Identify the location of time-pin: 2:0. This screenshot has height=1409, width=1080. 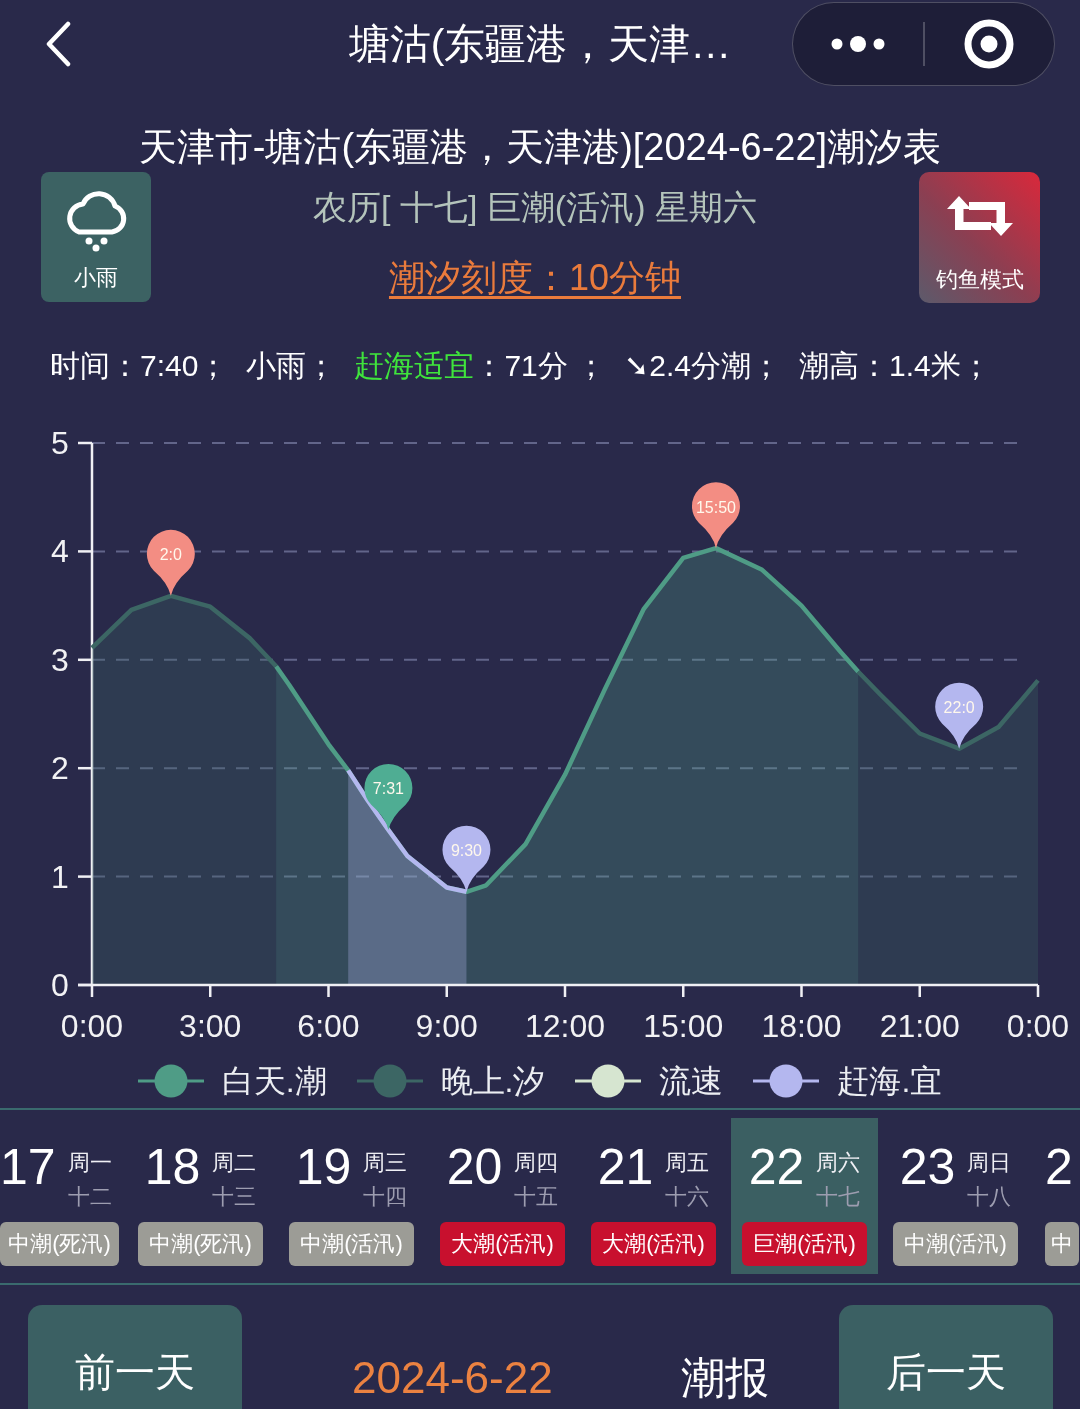
(170, 562).